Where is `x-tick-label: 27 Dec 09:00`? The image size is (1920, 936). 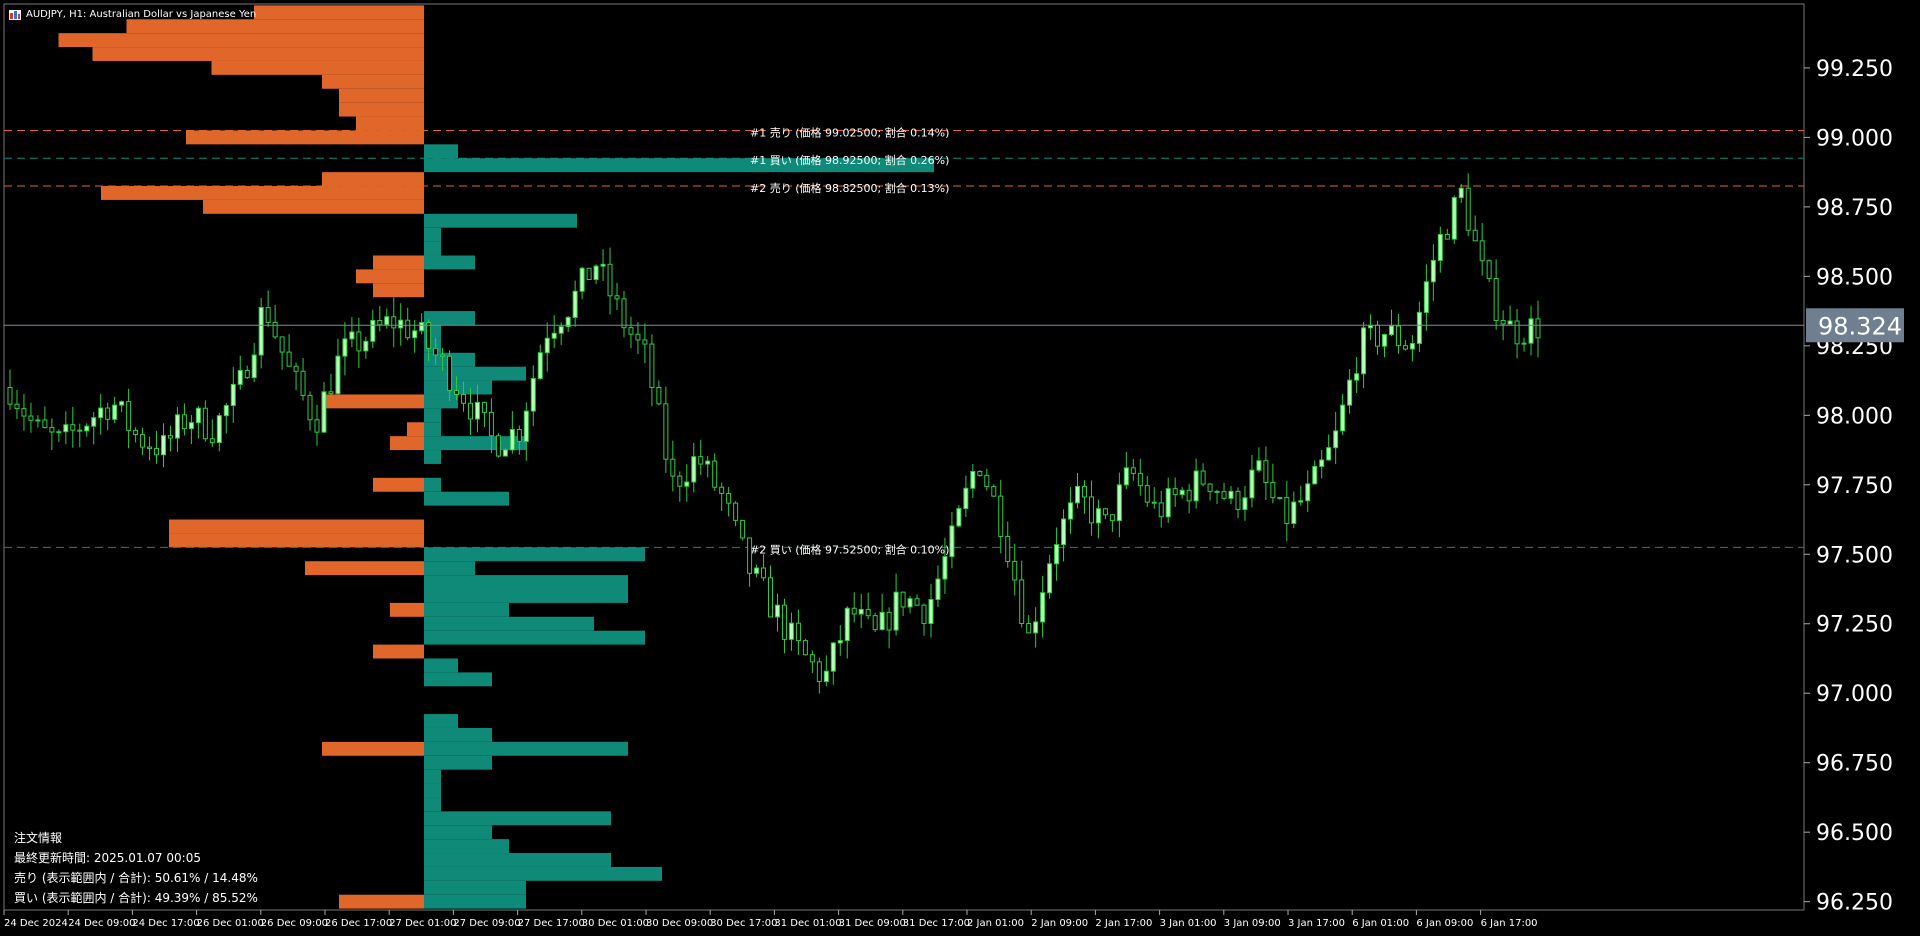
x-tick-label: 27 Dec 09:00 is located at coordinates (486, 923).